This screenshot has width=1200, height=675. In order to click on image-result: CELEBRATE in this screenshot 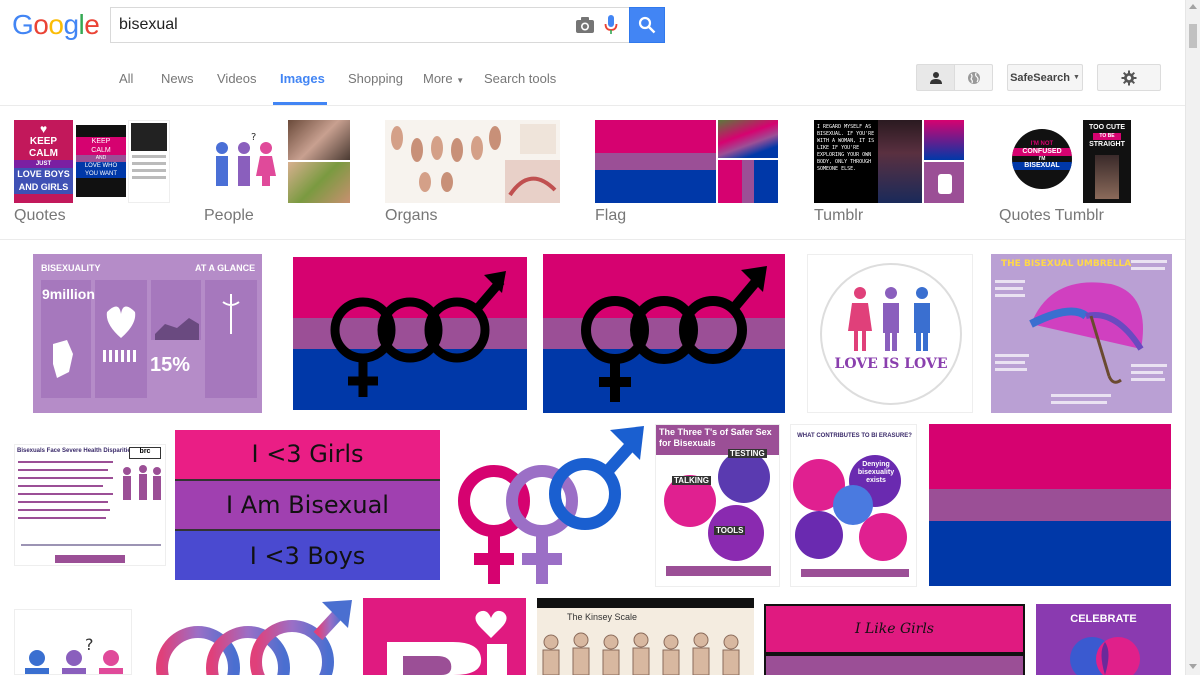, I will do `click(1103, 639)`.